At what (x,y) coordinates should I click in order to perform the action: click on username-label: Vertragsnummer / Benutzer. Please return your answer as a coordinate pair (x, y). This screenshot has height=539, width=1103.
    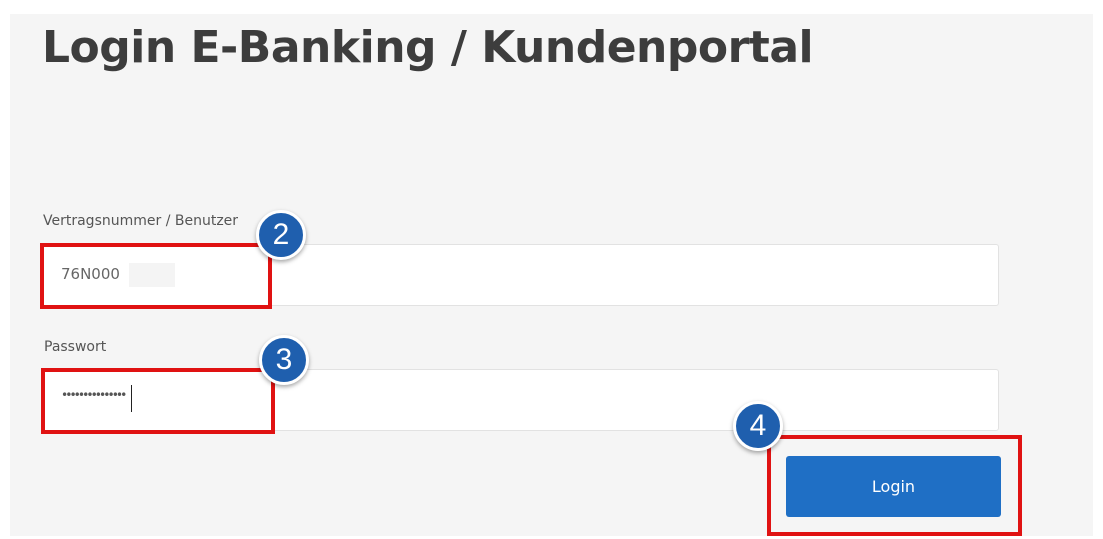
    Looking at the image, I should click on (141, 221).